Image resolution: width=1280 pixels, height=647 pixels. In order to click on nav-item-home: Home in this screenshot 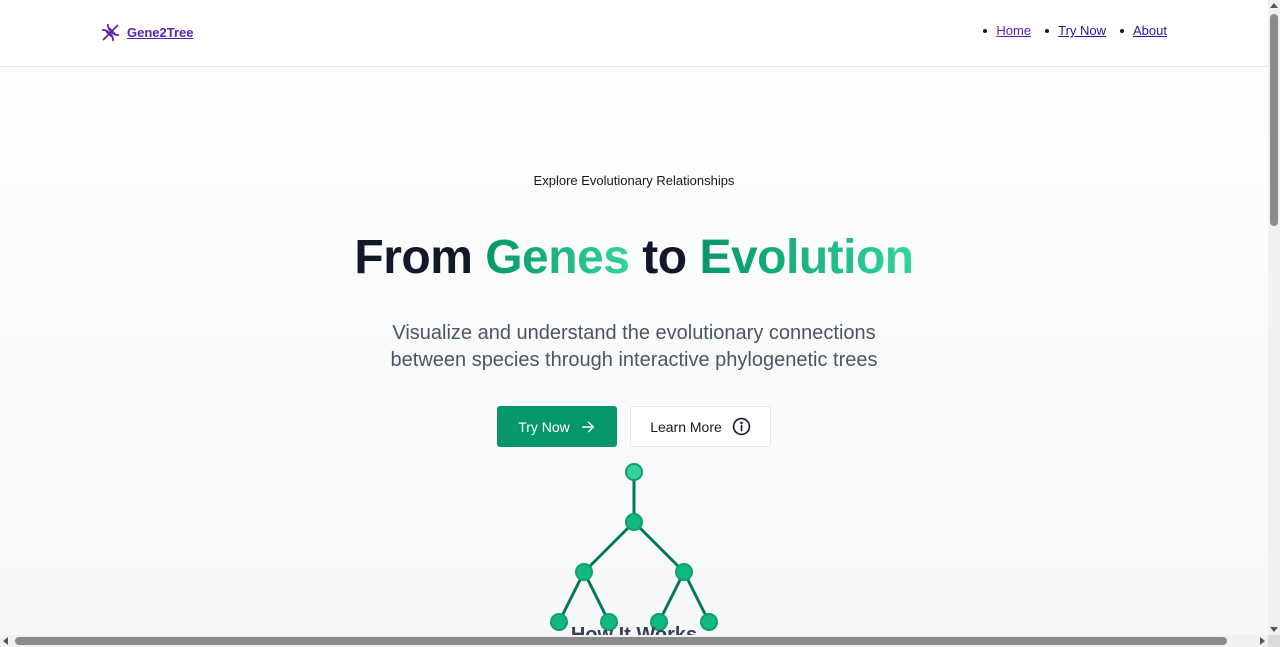, I will do `click(1007, 30)`.